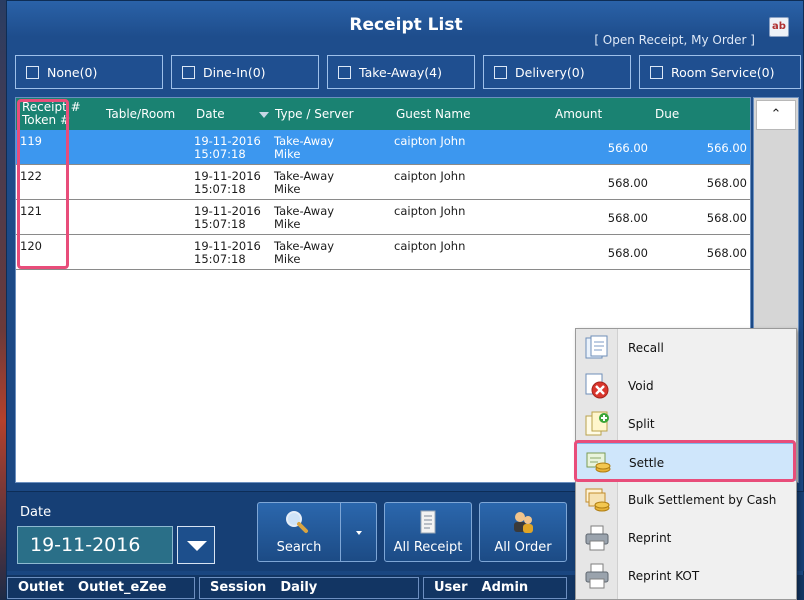 The height and width of the screenshot is (600, 804). I want to click on menu-item-recall: Recall, so click(686, 348).